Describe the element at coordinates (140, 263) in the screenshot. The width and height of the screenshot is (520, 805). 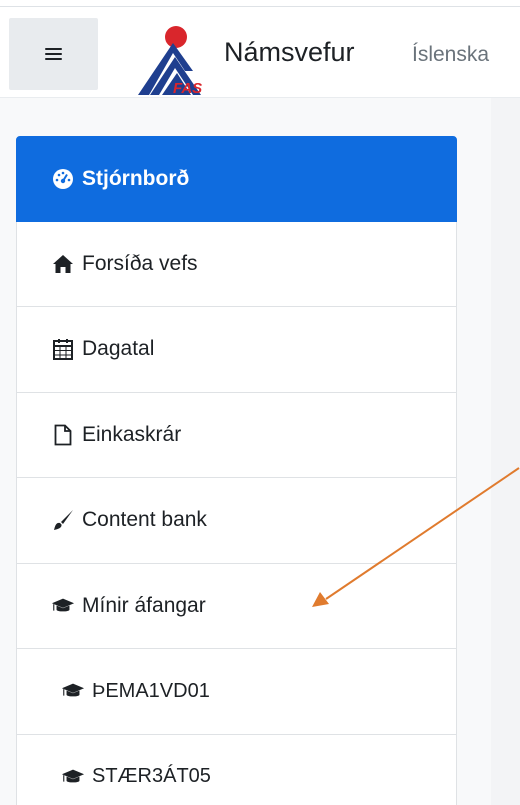
I see `nav-item-label: Forsíða vefs` at that location.